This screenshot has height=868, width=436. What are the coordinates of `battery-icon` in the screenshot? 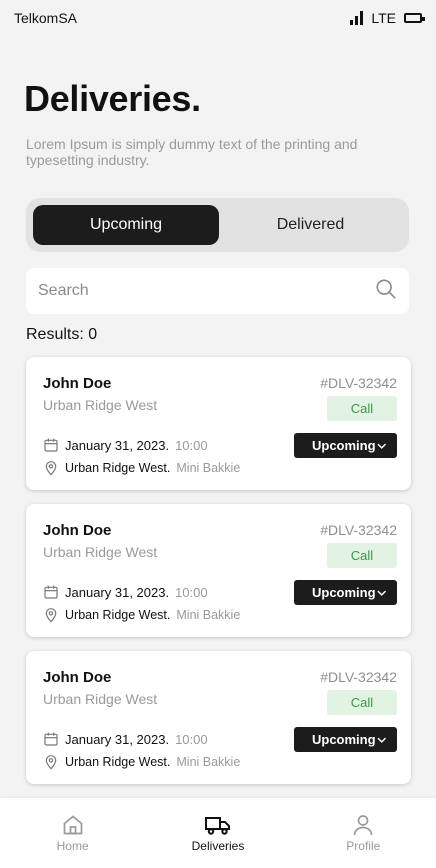 It's located at (414, 18).